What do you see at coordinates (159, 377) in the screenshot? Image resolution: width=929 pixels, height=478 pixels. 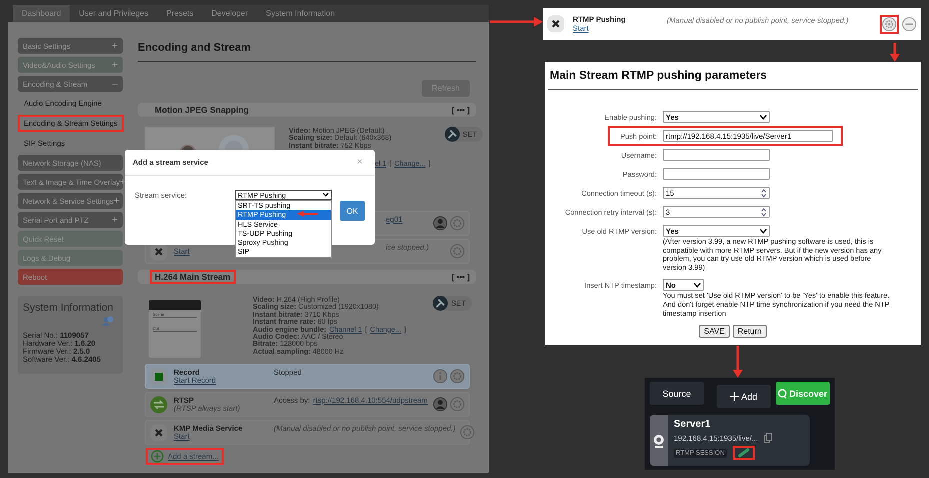 I see `stop-icon` at bounding box center [159, 377].